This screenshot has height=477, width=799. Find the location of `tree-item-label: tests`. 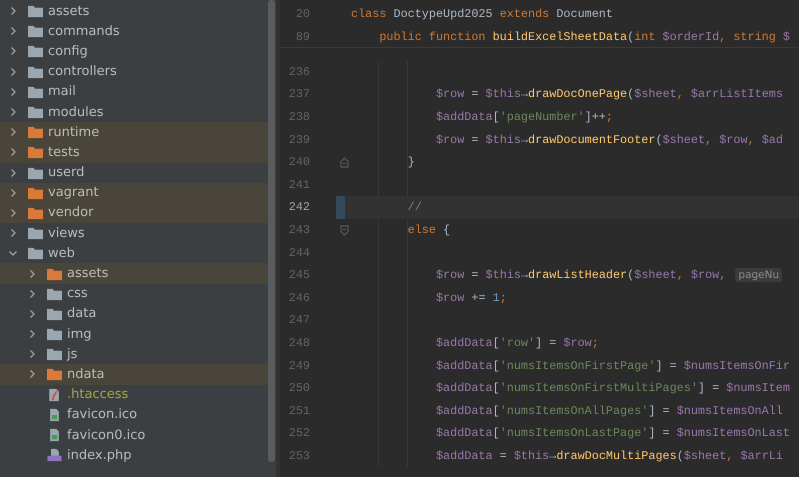

tree-item-label: tests is located at coordinates (64, 152).